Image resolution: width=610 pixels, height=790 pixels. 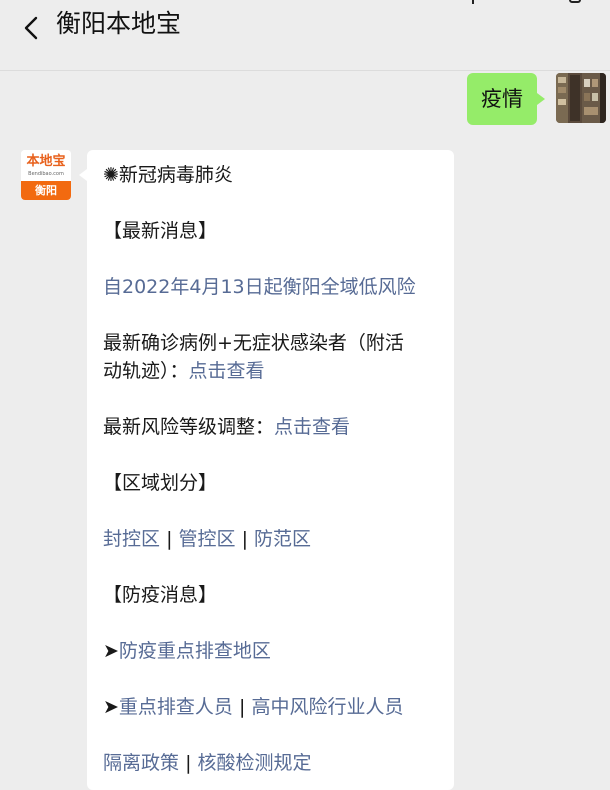 I want to click on chat-header: 衡阳本地宝, so click(x=305, y=35).